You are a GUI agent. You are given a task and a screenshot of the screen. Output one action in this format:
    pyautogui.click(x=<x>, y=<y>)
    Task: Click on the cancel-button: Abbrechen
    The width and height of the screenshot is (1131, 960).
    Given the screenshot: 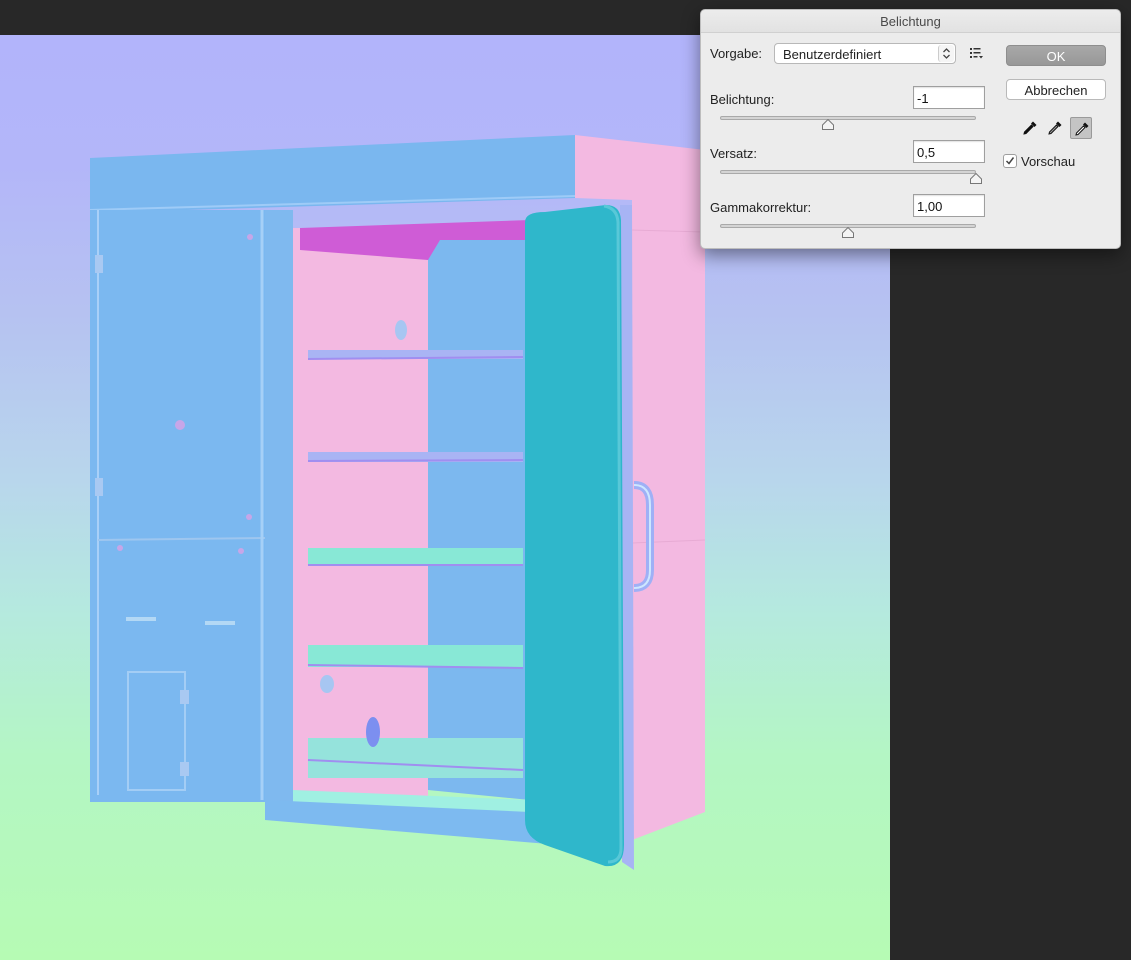 What is the action you would take?
    pyautogui.click(x=1056, y=89)
    